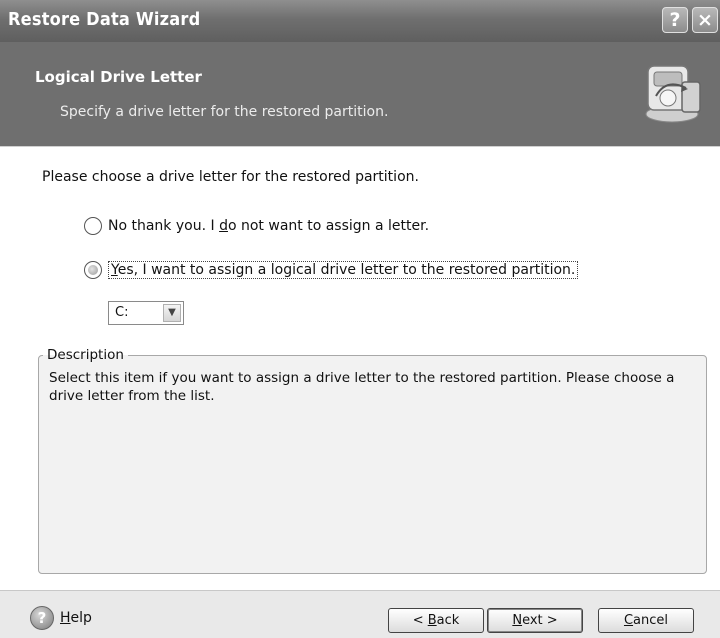 The height and width of the screenshot is (638, 720). What do you see at coordinates (436, 620) in the screenshot?
I see `back-button: < Back` at bounding box center [436, 620].